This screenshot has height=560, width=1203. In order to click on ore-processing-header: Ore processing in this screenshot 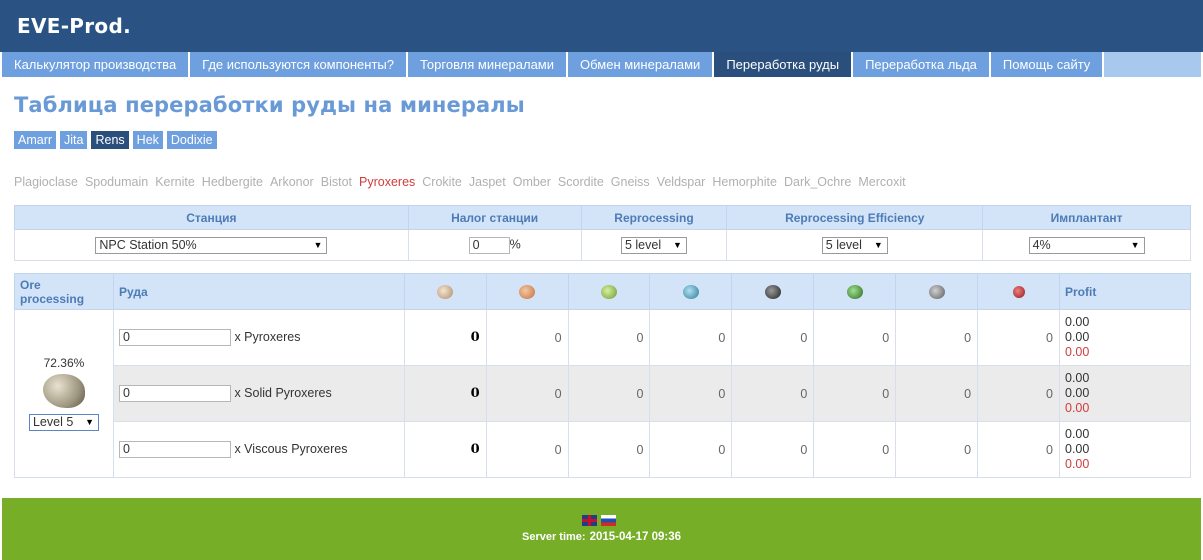, I will do `click(64, 291)`.